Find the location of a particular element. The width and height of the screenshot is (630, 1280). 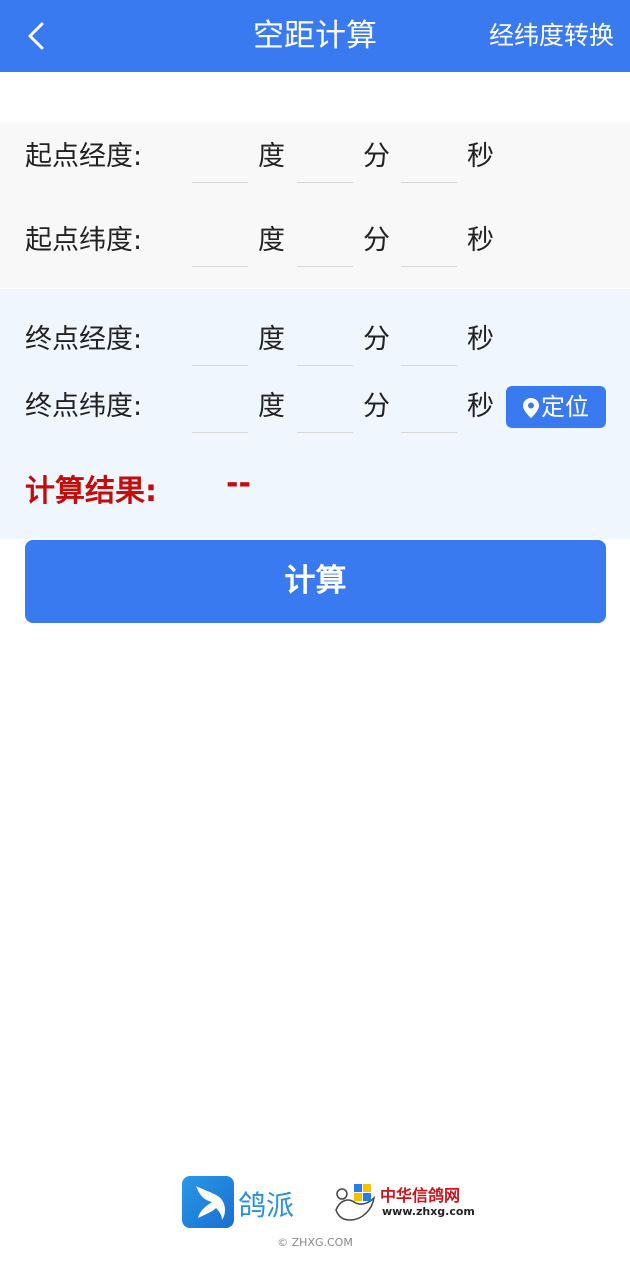

end-longitude-minute-input is located at coordinates (325, 341).